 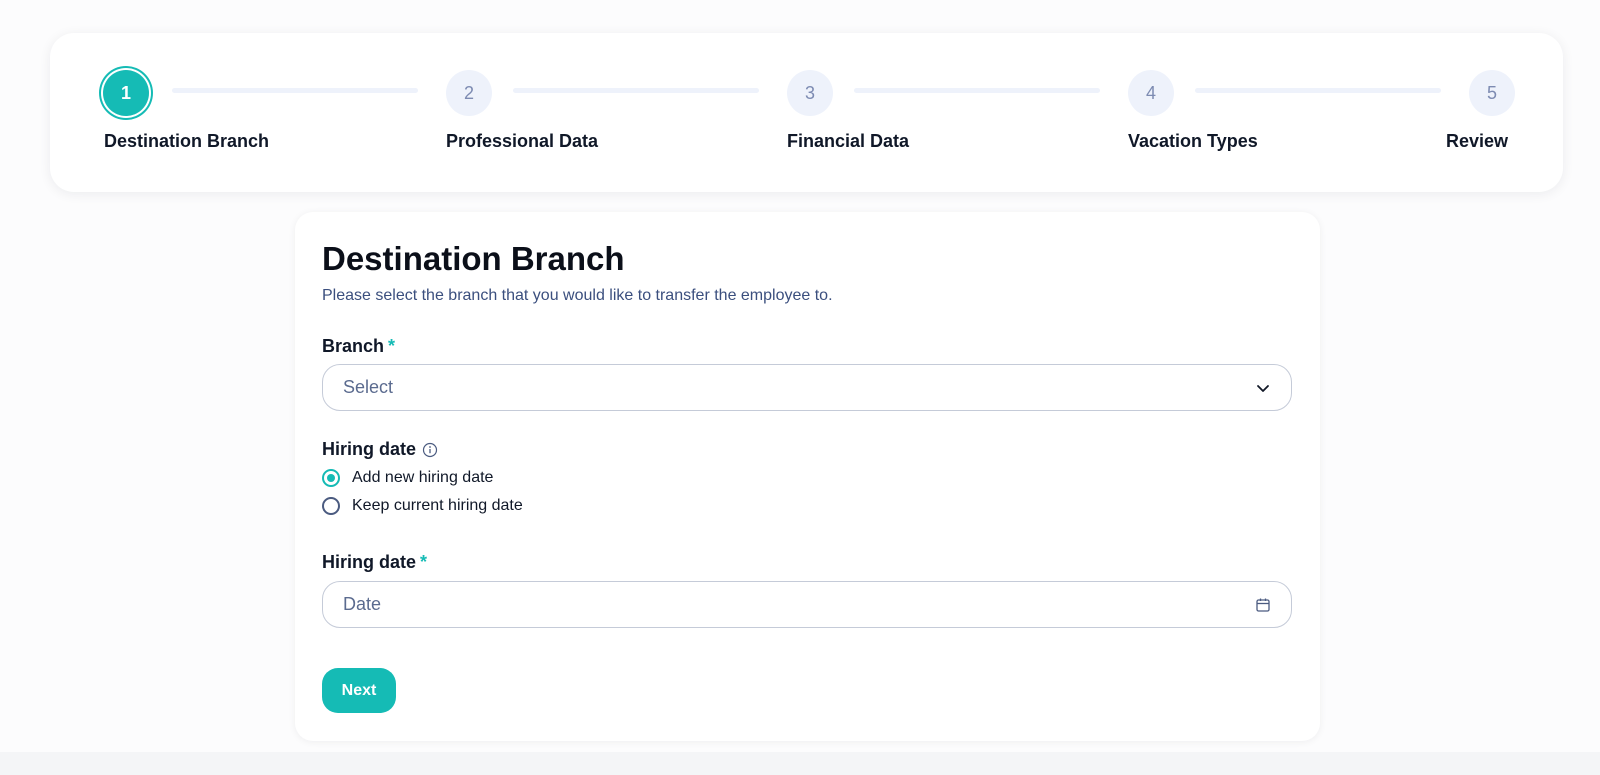 I want to click on page-footer-band, so click(x=800, y=763).